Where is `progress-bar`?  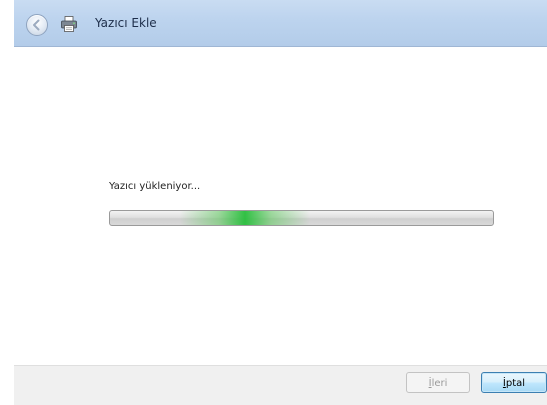 progress-bar is located at coordinates (301, 218).